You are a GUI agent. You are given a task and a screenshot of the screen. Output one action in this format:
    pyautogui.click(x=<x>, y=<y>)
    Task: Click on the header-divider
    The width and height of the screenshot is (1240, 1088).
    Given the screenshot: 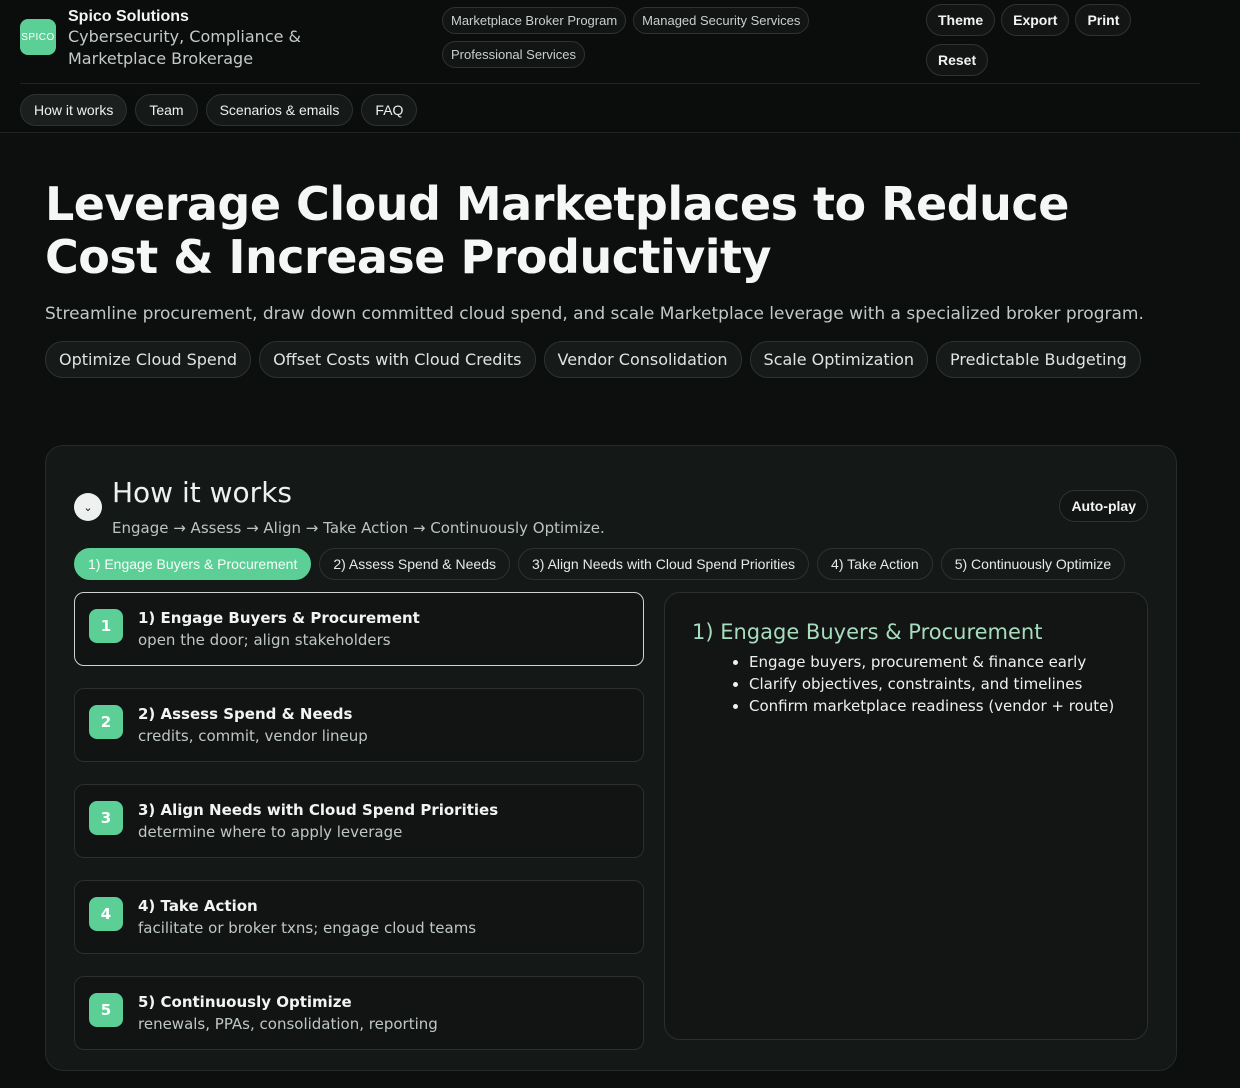 What is the action you would take?
    pyautogui.click(x=610, y=83)
    